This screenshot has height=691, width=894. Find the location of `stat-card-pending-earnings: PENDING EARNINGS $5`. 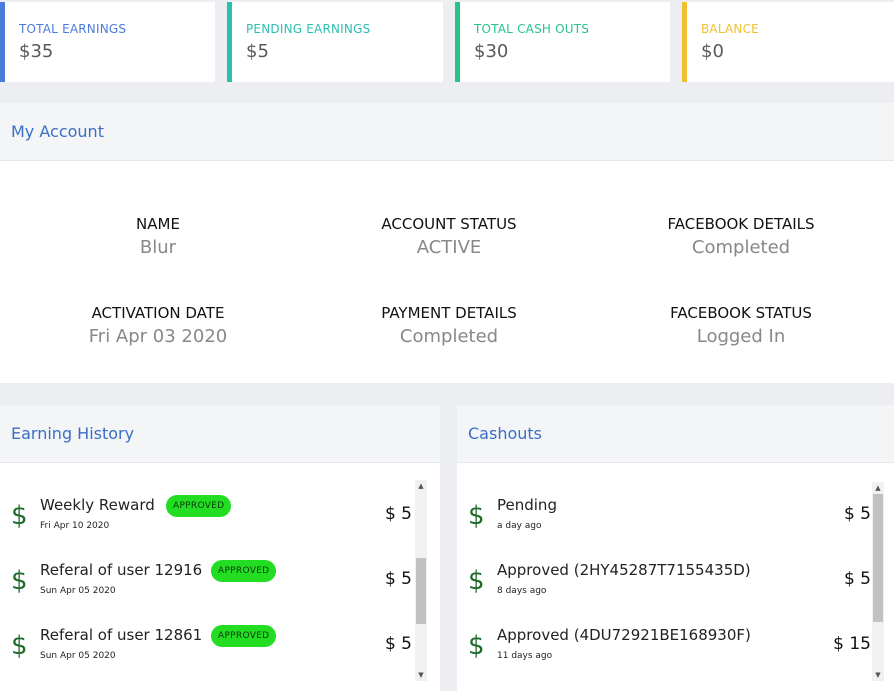

stat-card-pending-earnings: PENDING EARNINGS $5 is located at coordinates (335, 42).